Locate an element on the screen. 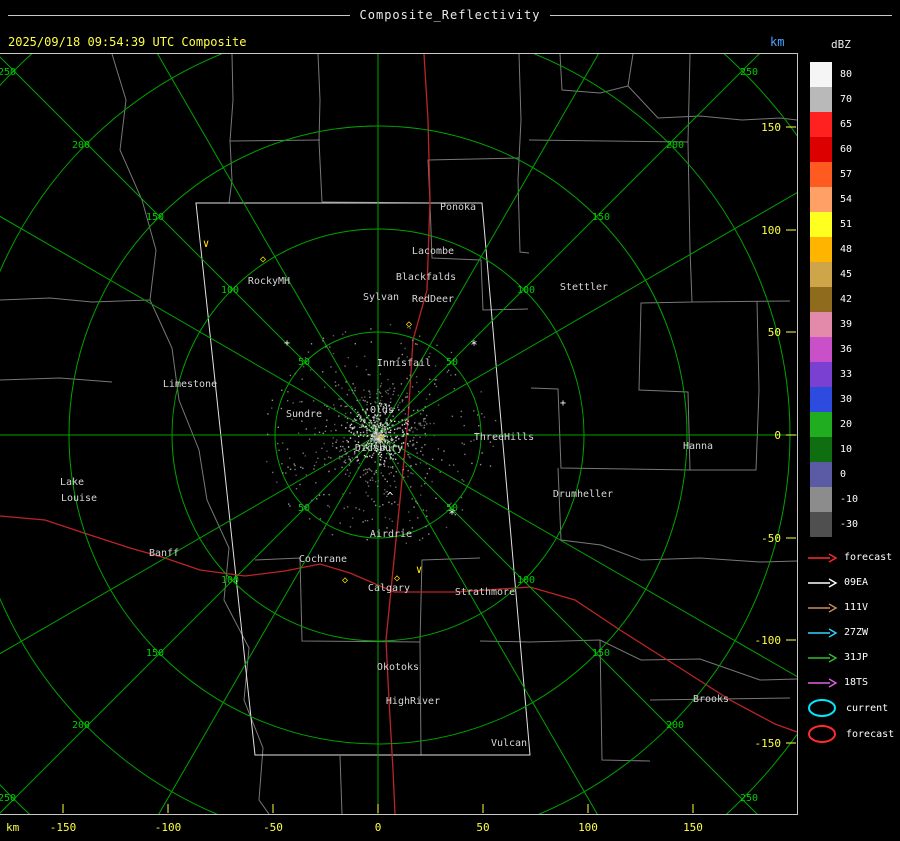  colorbar-value: 45 is located at coordinates (846, 274).